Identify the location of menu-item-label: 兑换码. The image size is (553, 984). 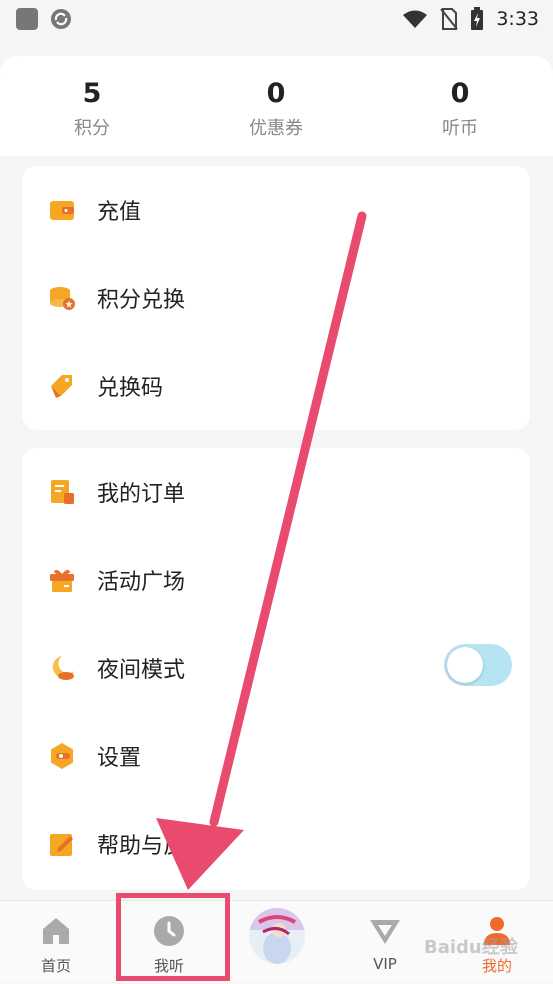
(130, 388).